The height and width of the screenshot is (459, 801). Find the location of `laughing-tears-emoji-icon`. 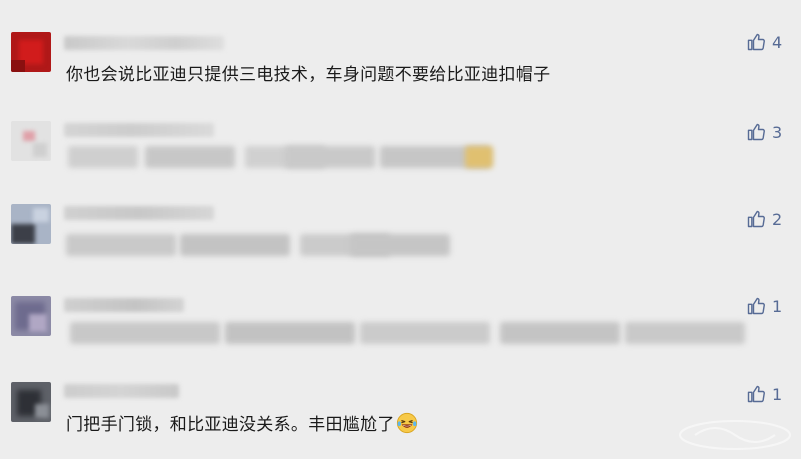

laughing-tears-emoji-icon is located at coordinates (406, 423).